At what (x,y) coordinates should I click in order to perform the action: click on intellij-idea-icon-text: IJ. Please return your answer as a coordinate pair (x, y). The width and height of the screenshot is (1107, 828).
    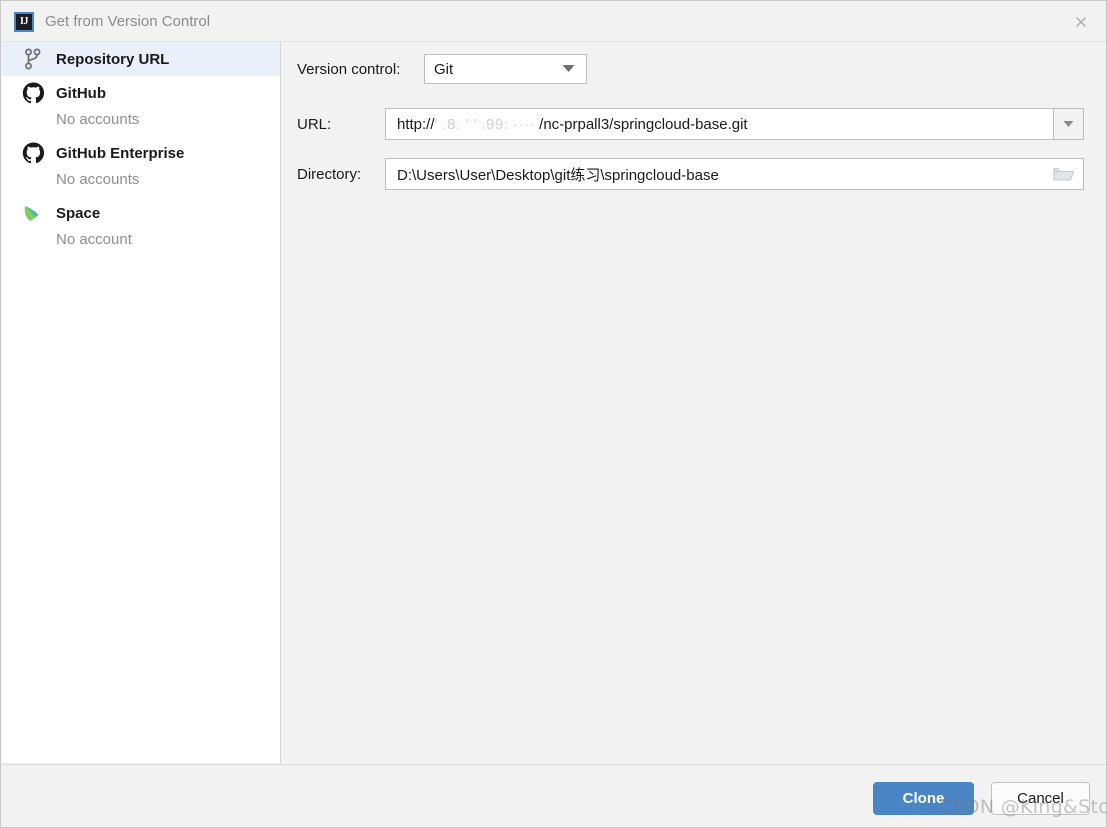
    Looking at the image, I should click on (24, 21).